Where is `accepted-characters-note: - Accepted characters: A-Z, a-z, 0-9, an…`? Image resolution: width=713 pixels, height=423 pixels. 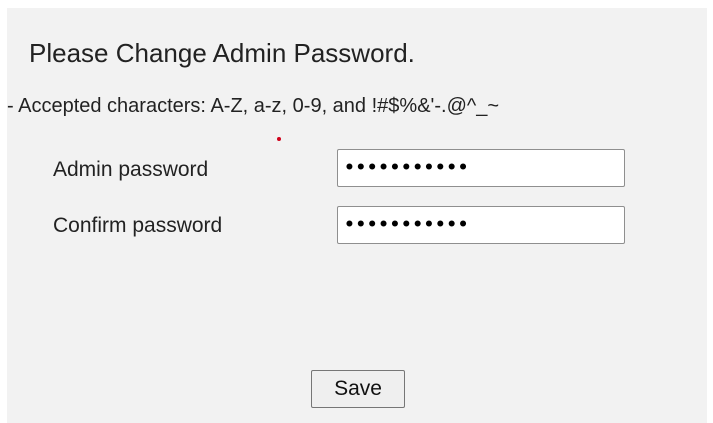
accepted-characters-note: - Accepted characters: A-Z, a-z, 0-9, an… is located at coordinates (253, 106).